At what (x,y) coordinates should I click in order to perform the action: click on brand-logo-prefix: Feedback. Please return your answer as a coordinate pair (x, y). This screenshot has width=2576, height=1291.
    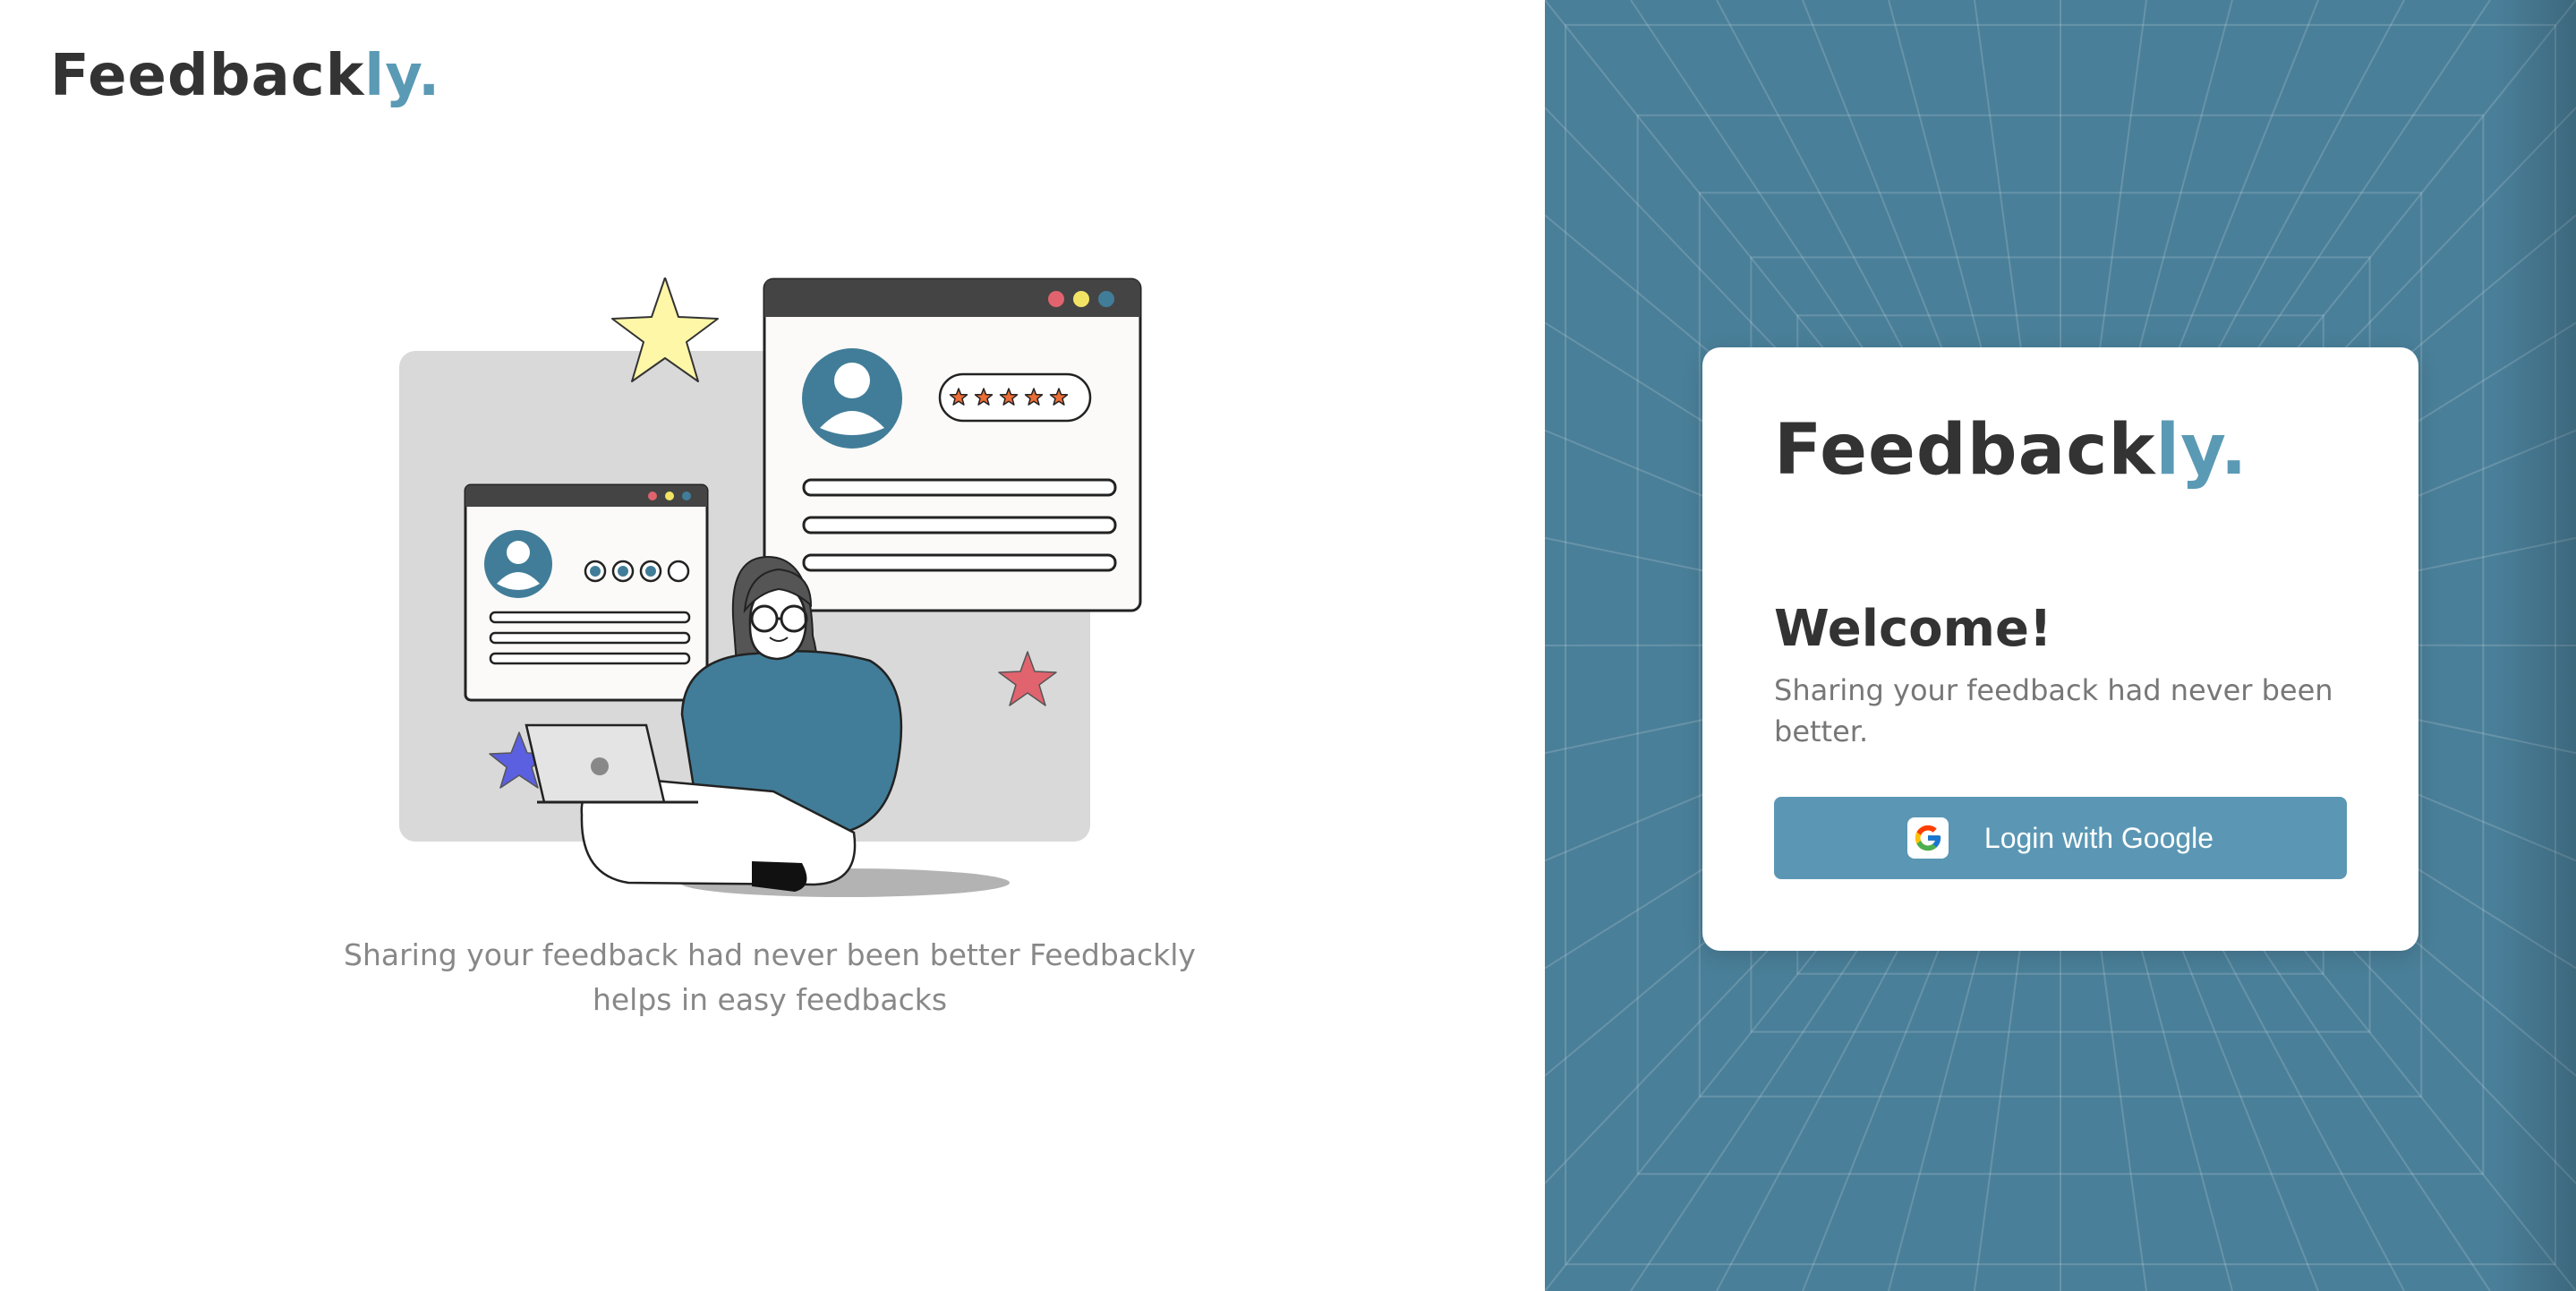
    Looking at the image, I should click on (207, 76).